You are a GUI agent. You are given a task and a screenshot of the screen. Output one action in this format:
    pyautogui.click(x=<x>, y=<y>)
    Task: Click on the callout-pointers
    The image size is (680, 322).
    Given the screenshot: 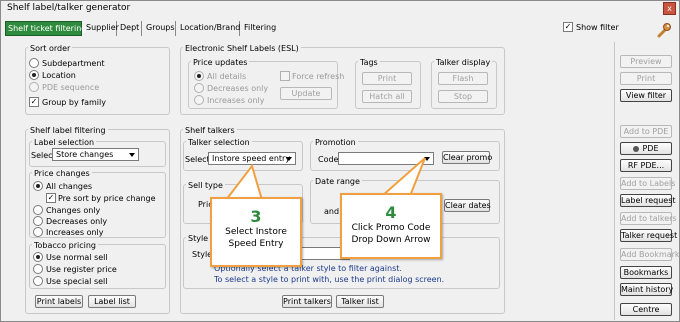 What is the action you would take?
    pyautogui.click(x=324, y=179)
    